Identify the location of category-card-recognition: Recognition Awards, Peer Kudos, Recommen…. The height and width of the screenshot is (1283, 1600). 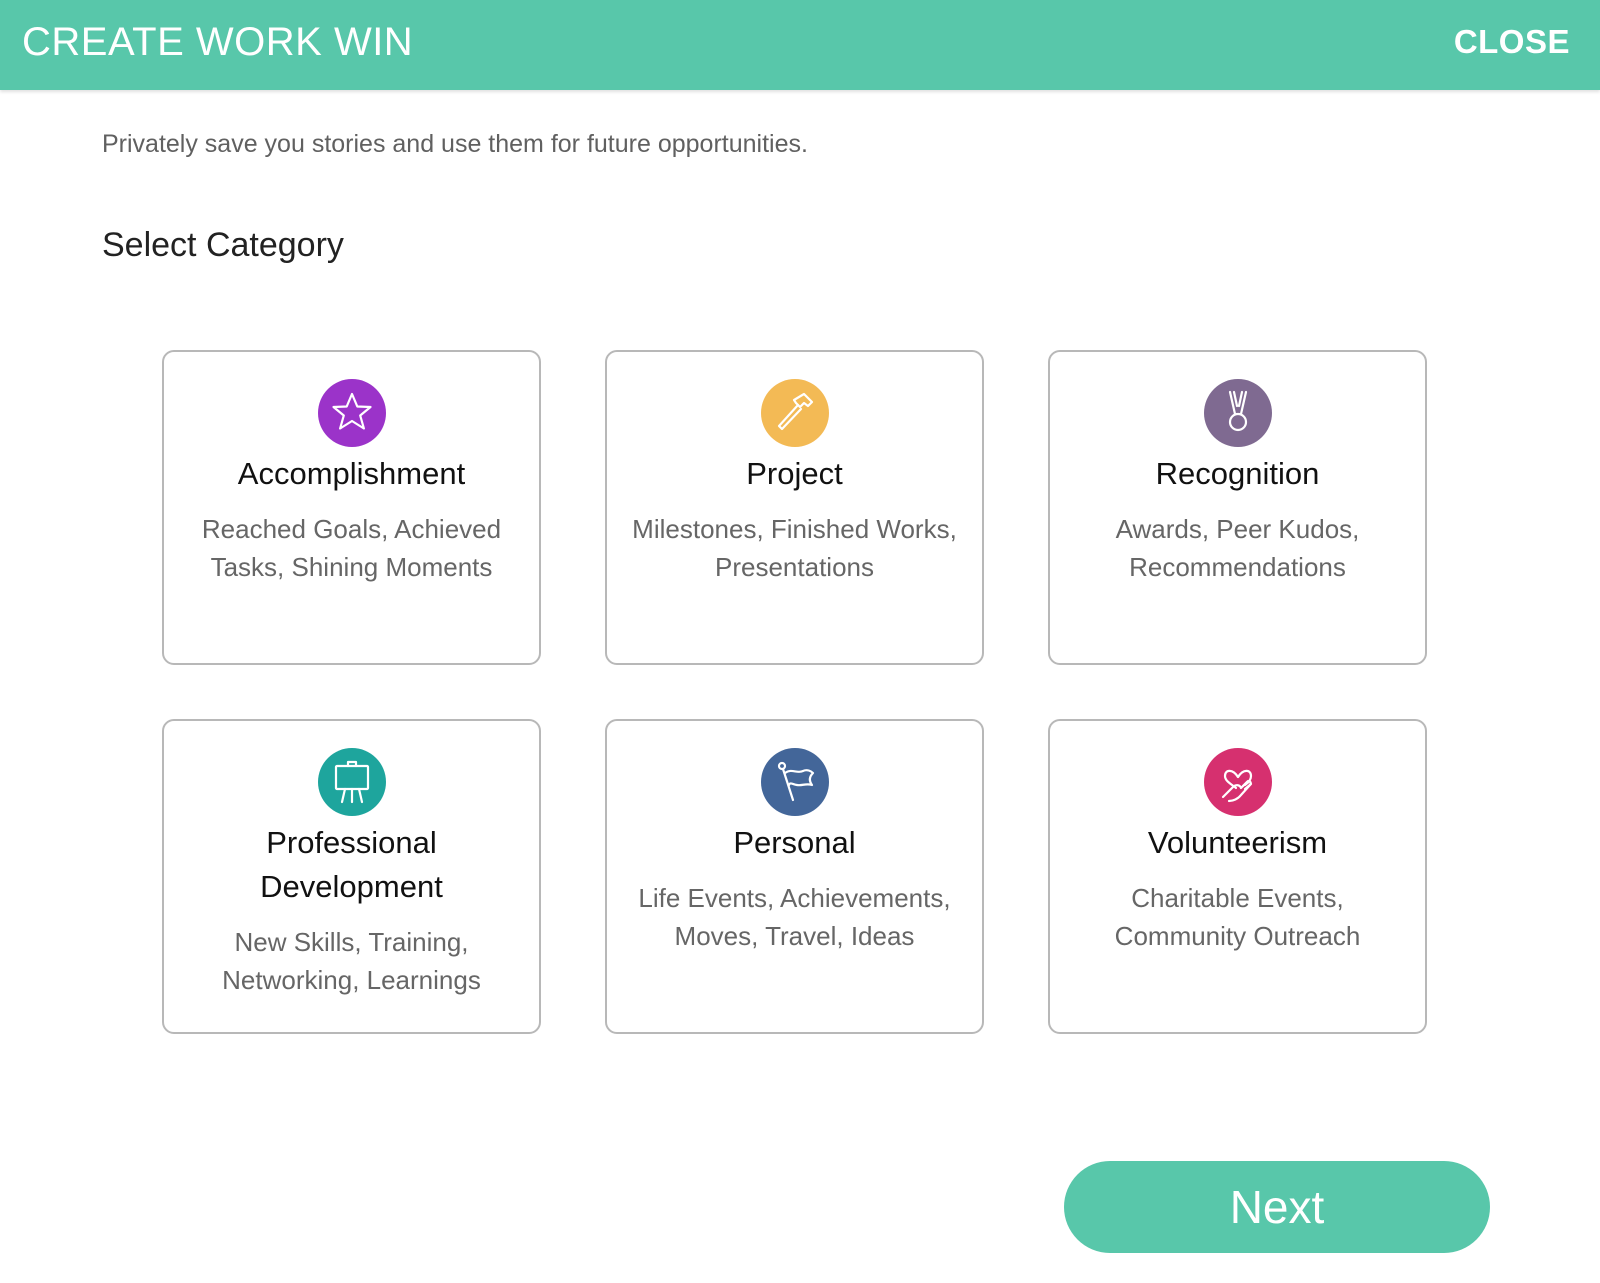
(1237, 507).